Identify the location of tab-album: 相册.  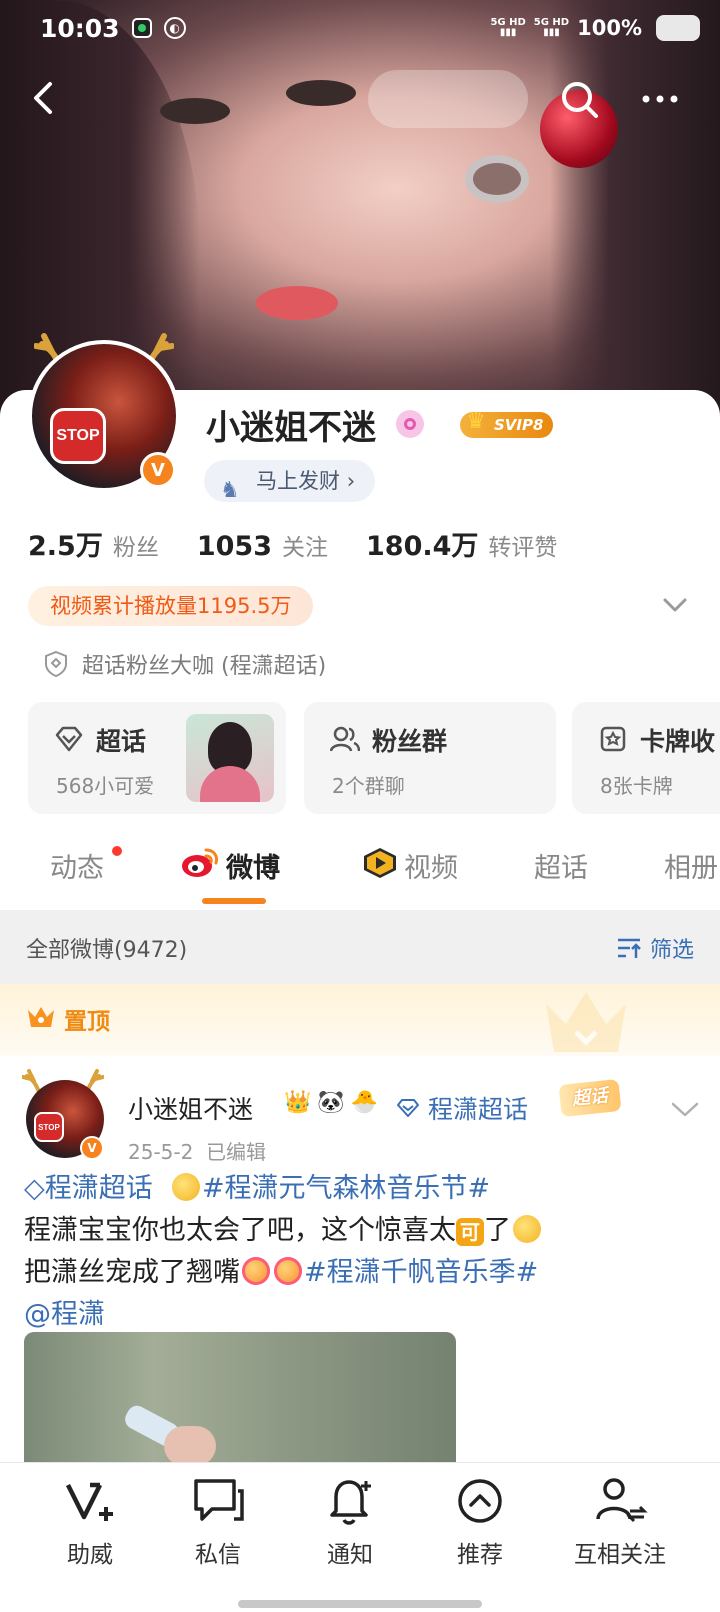
(691, 865).